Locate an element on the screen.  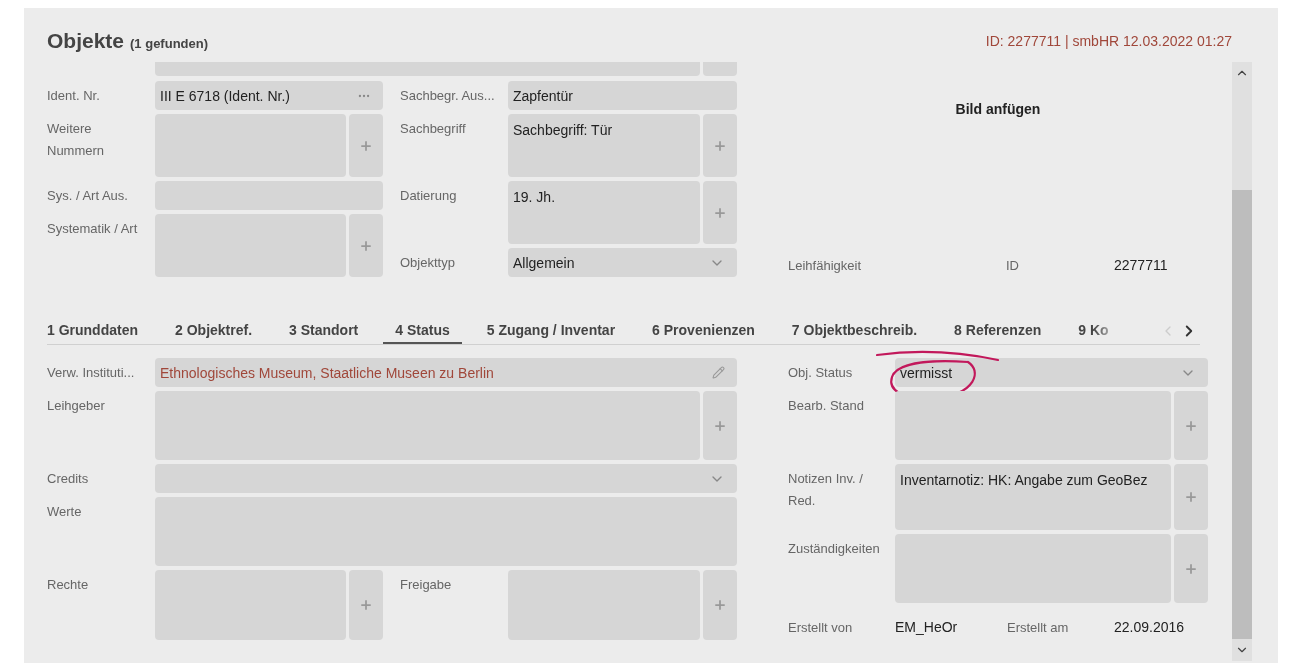
field-label: Obj. Status is located at coordinates (821, 373).